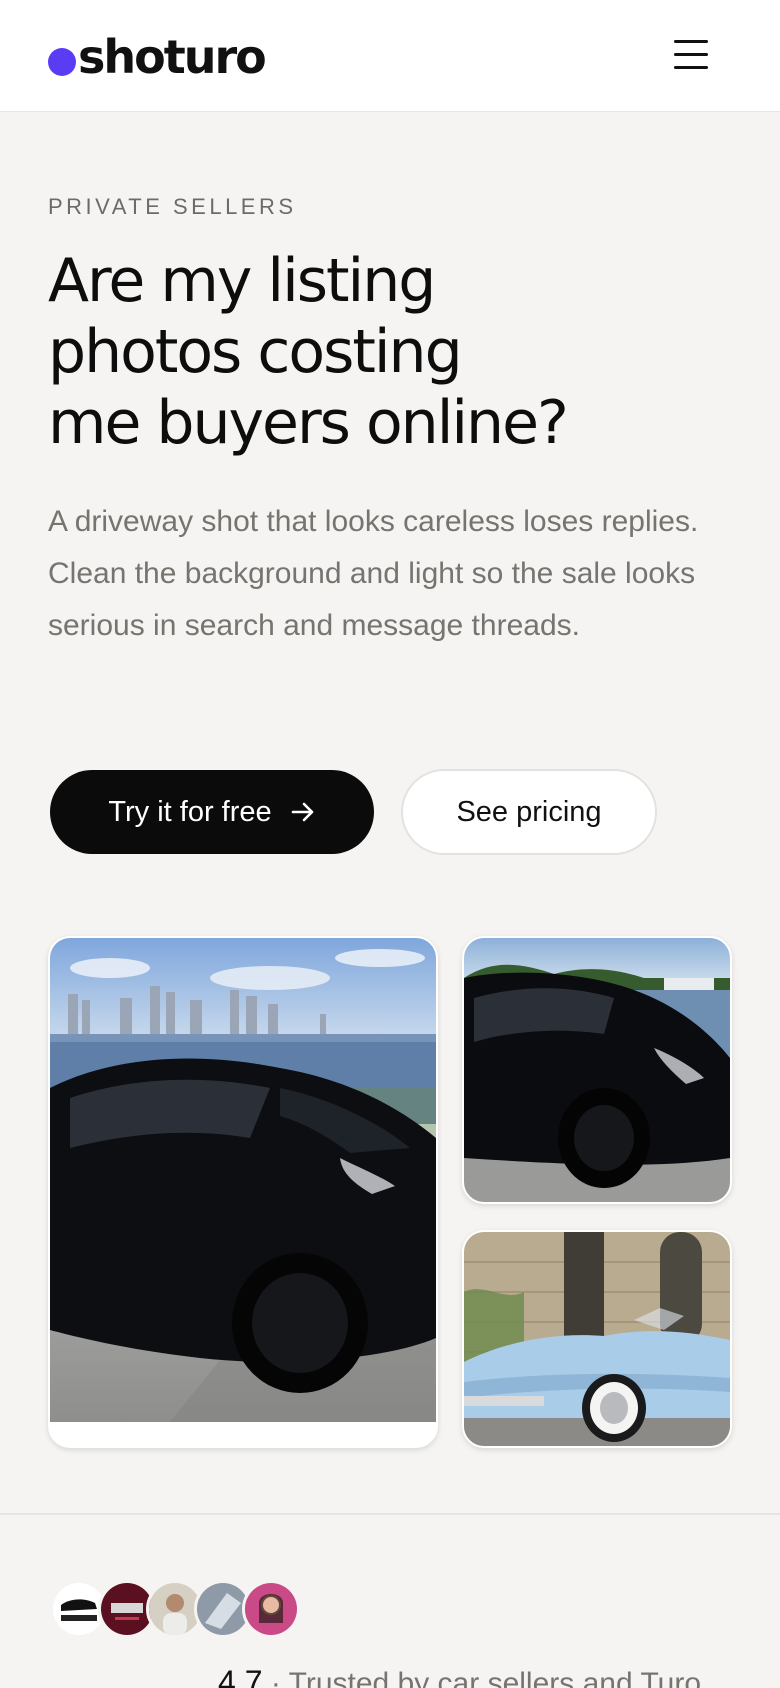  Describe the element at coordinates (692, 56) in the screenshot. I see `hamburger-menu-icon` at that location.